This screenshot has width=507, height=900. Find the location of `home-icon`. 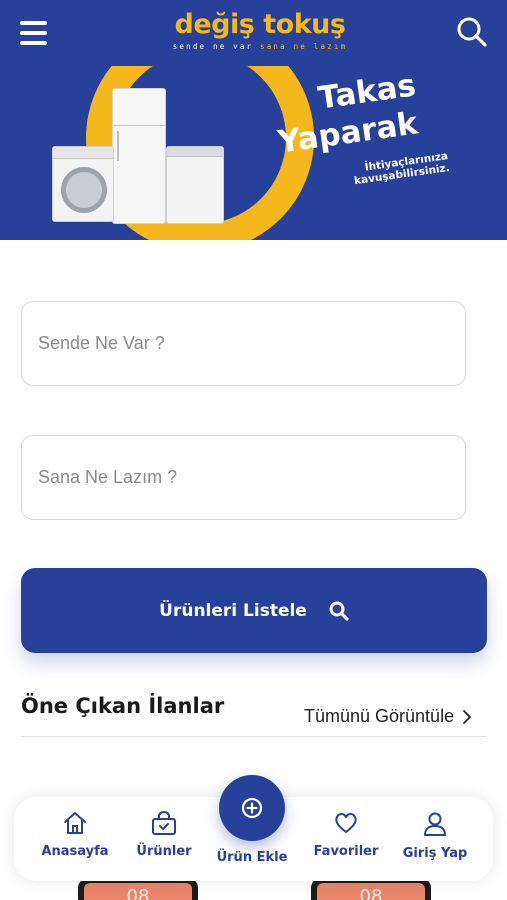

home-icon is located at coordinates (75, 823).